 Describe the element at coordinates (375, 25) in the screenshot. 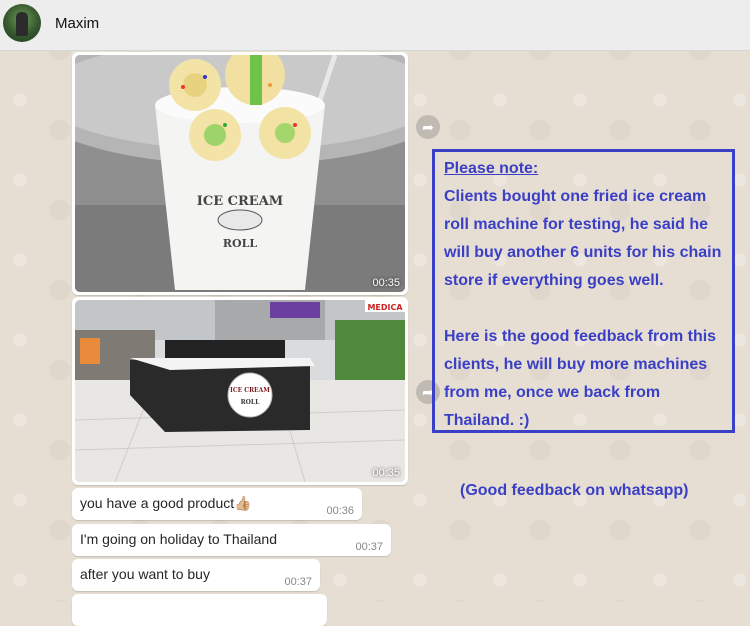

I see `chat-header: Maxim` at that location.